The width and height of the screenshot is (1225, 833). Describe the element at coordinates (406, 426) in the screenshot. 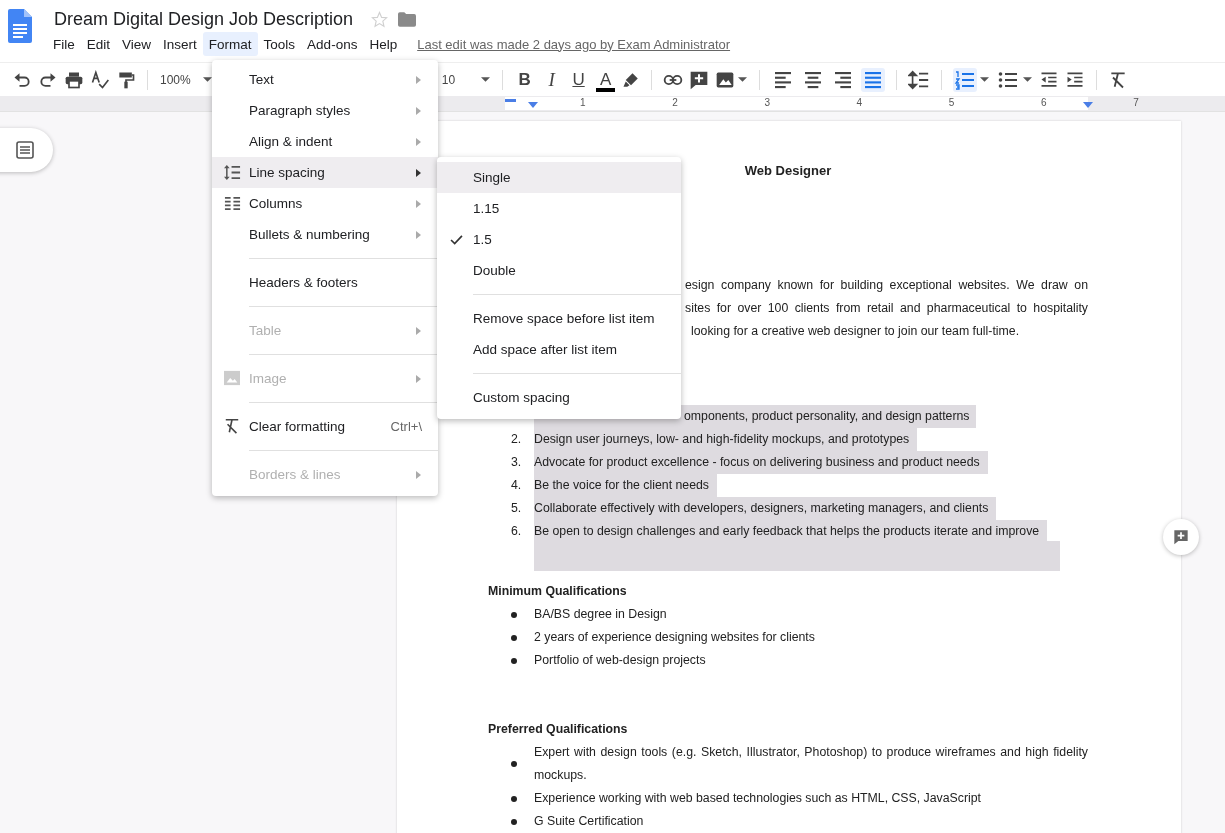

I see `shortcut-hint: Ctrl+\` at that location.